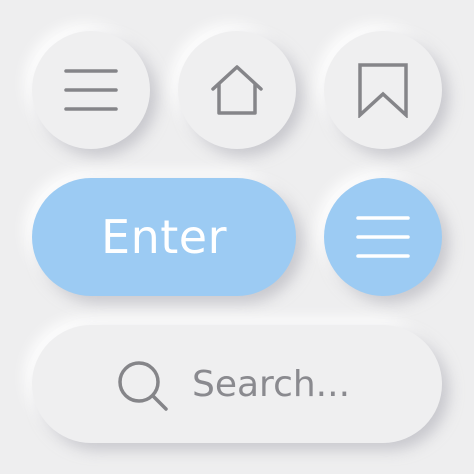  I want to click on accent-menu-button, so click(383, 237).